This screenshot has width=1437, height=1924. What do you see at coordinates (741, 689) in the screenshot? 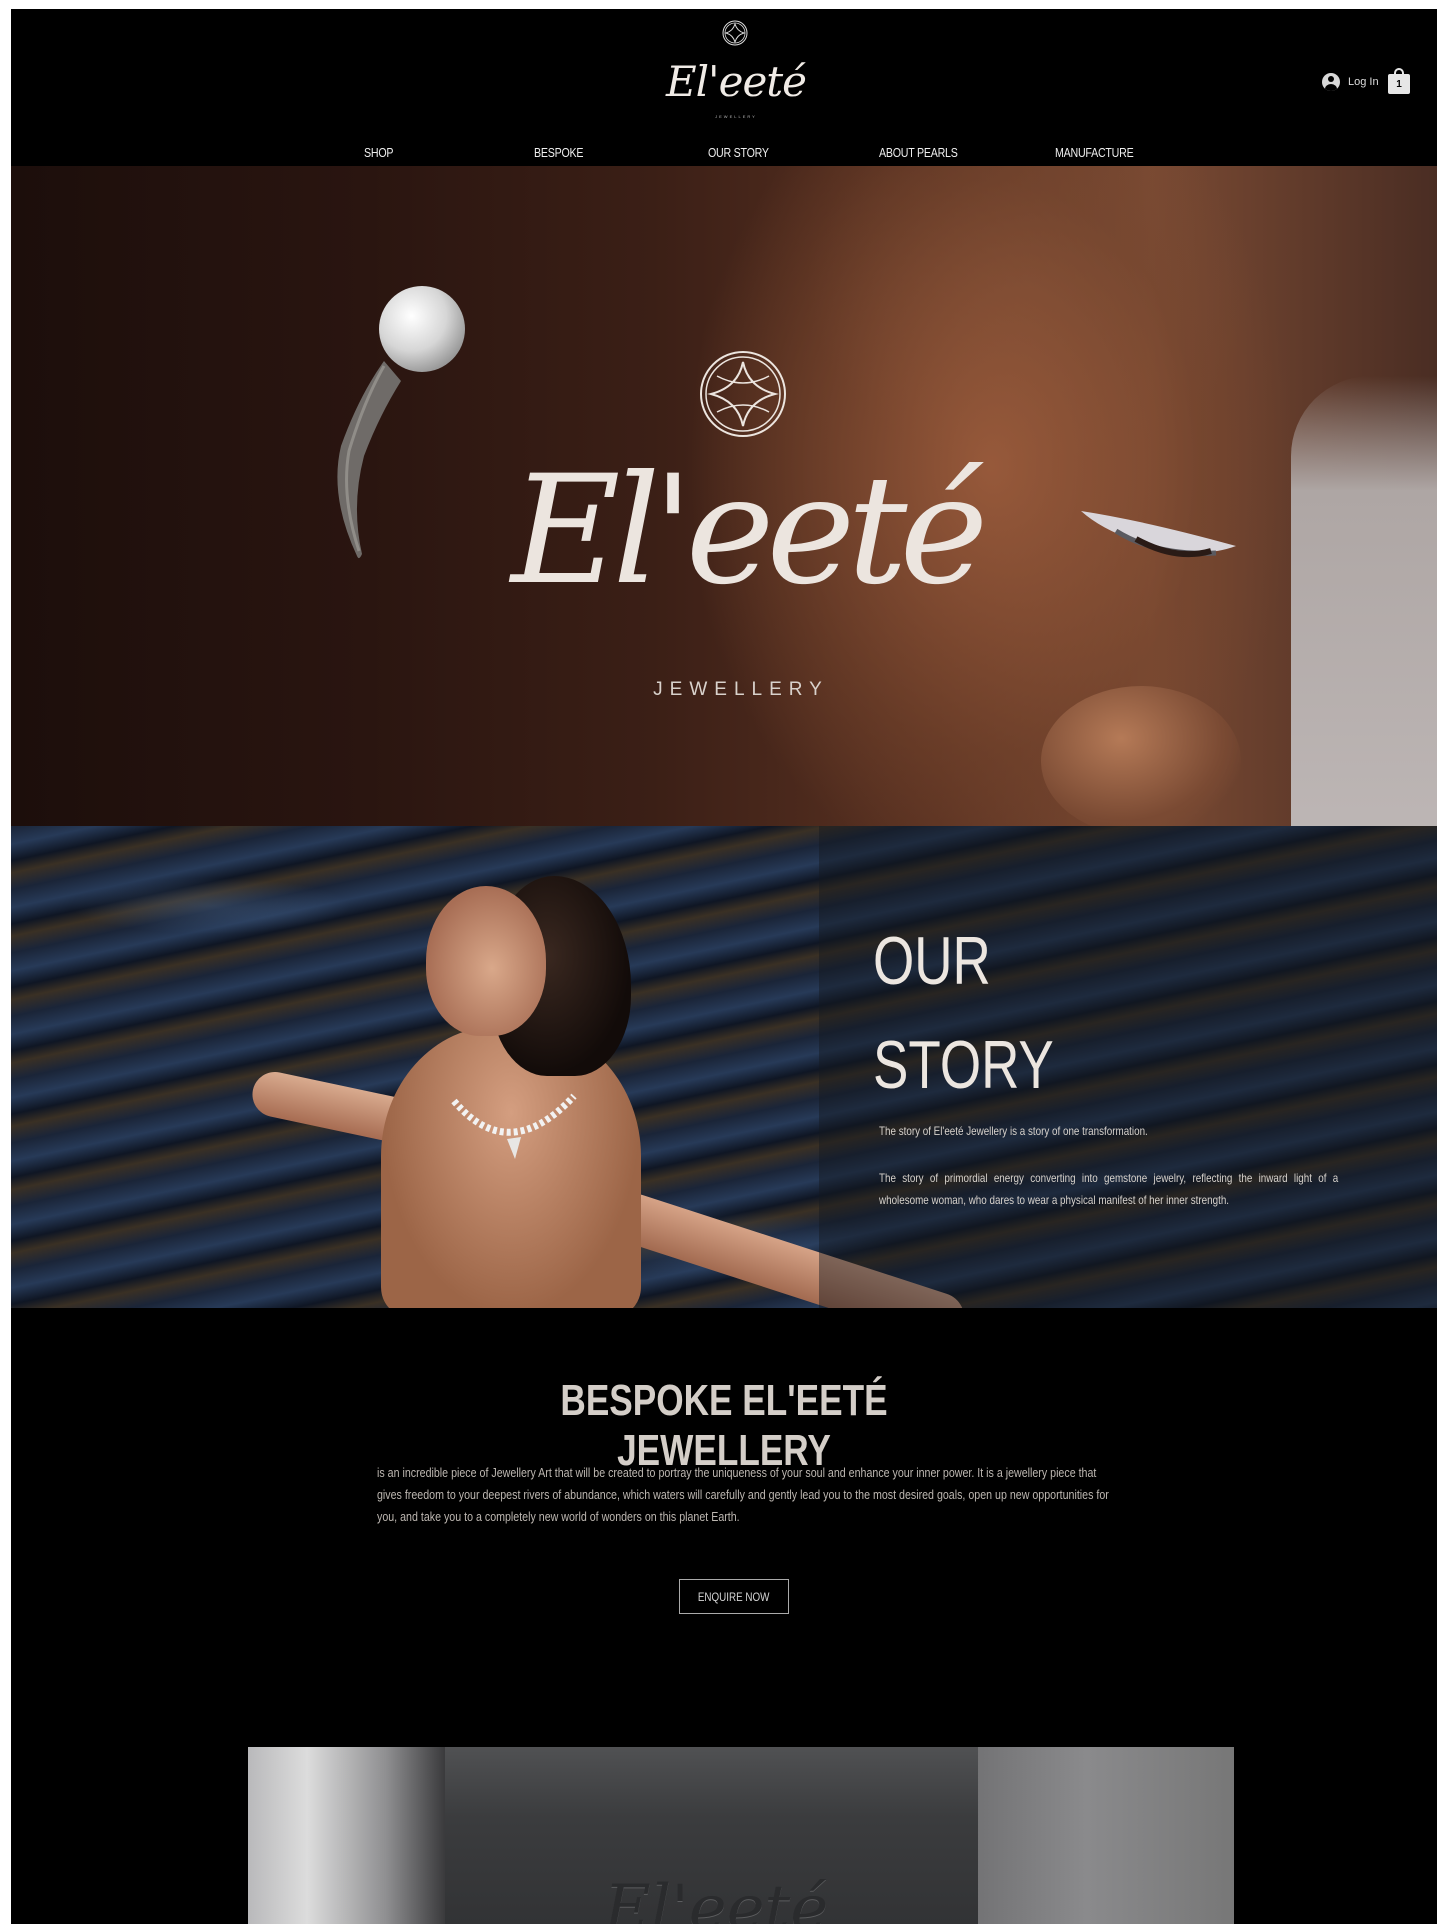
I see `hero-subtitle: JEWELLERY` at bounding box center [741, 689].